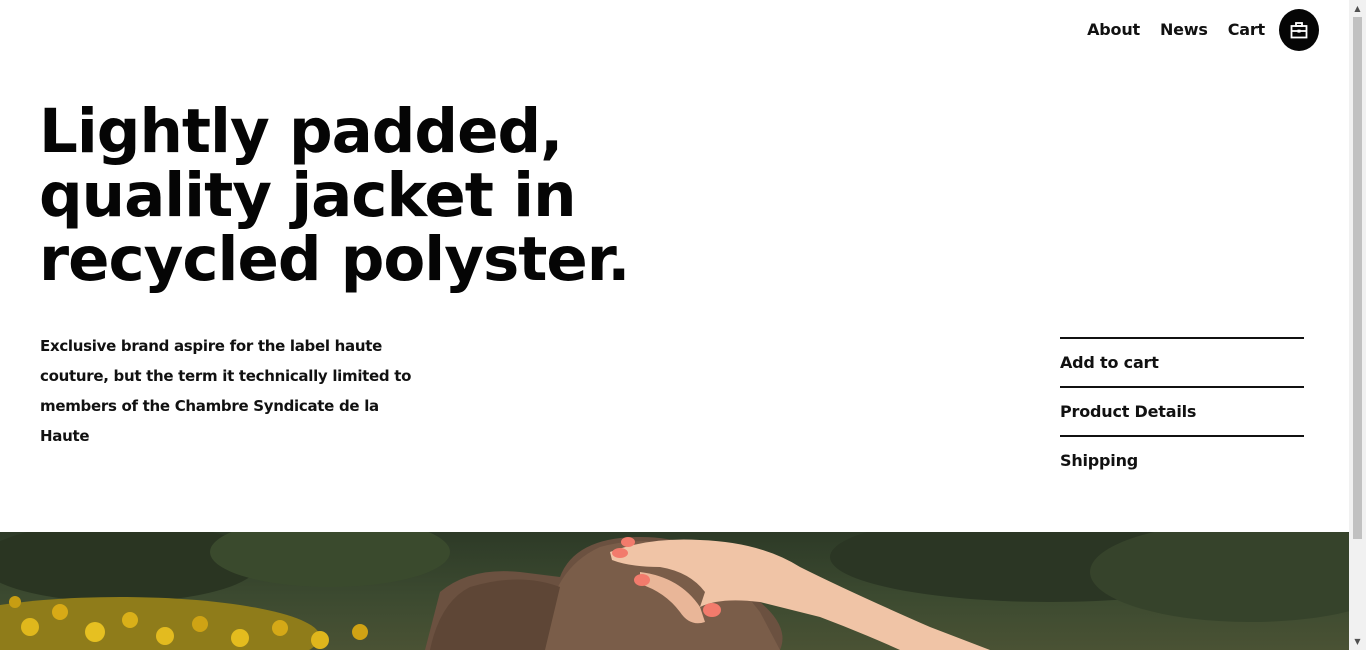  I want to click on nav-link-about: About, so click(1113, 30).